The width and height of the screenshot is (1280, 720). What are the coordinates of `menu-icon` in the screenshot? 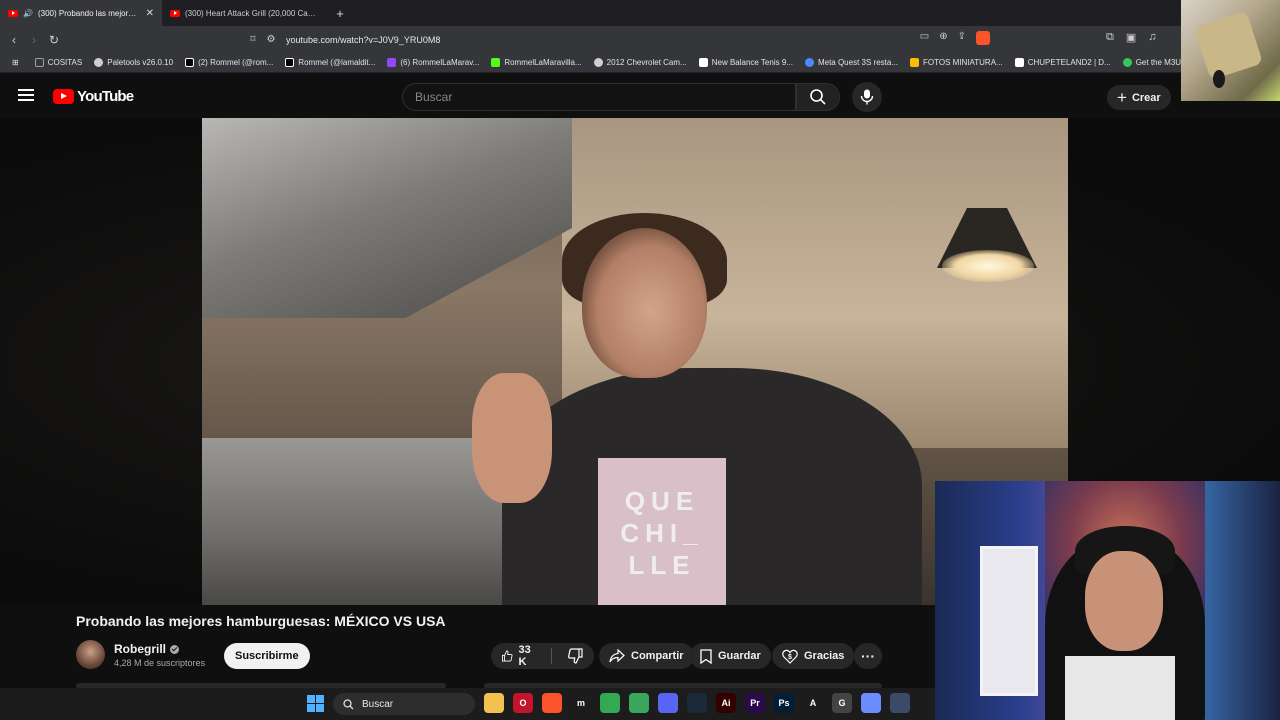 It's located at (26, 95).